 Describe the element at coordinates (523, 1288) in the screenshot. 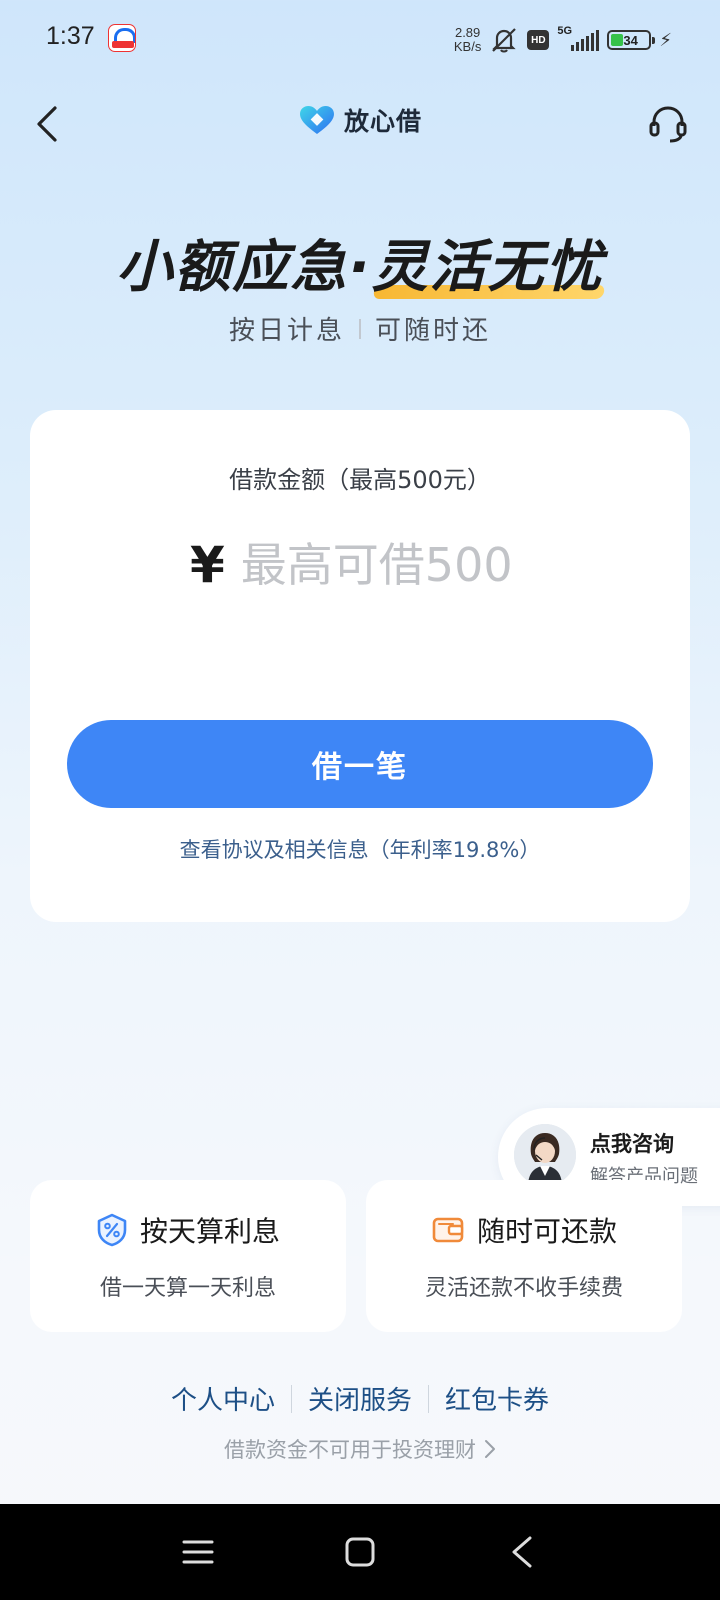

I see `feature-desc: 灵活还款不收手续费` at that location.